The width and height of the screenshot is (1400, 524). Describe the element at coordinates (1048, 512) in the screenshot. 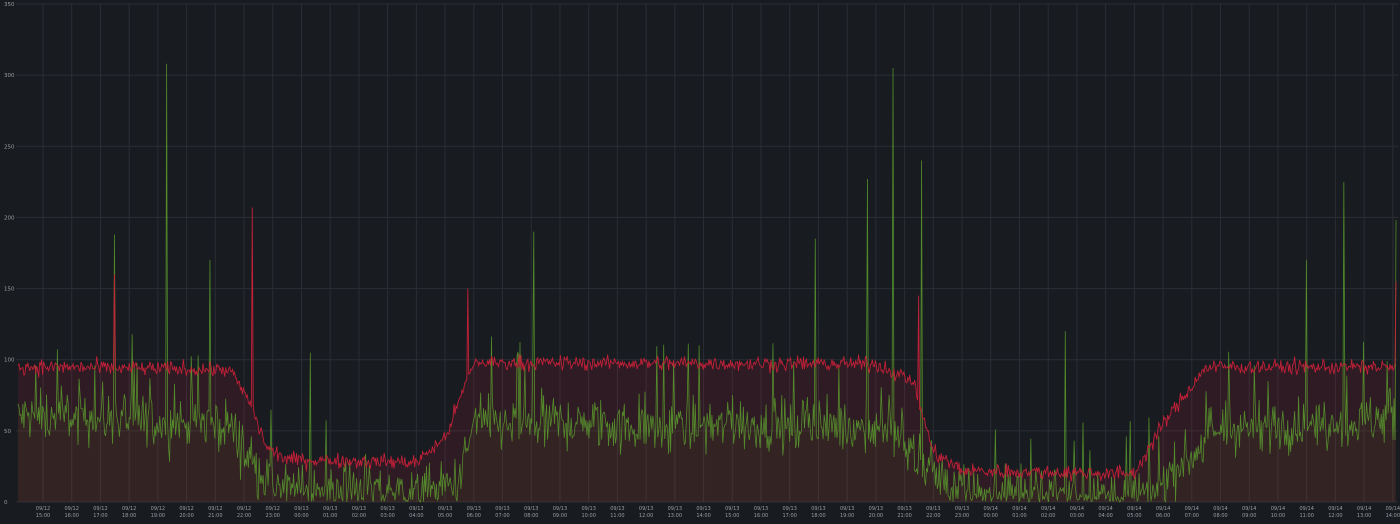

I see `x-tick-label: 09/14 02:00` at that location.